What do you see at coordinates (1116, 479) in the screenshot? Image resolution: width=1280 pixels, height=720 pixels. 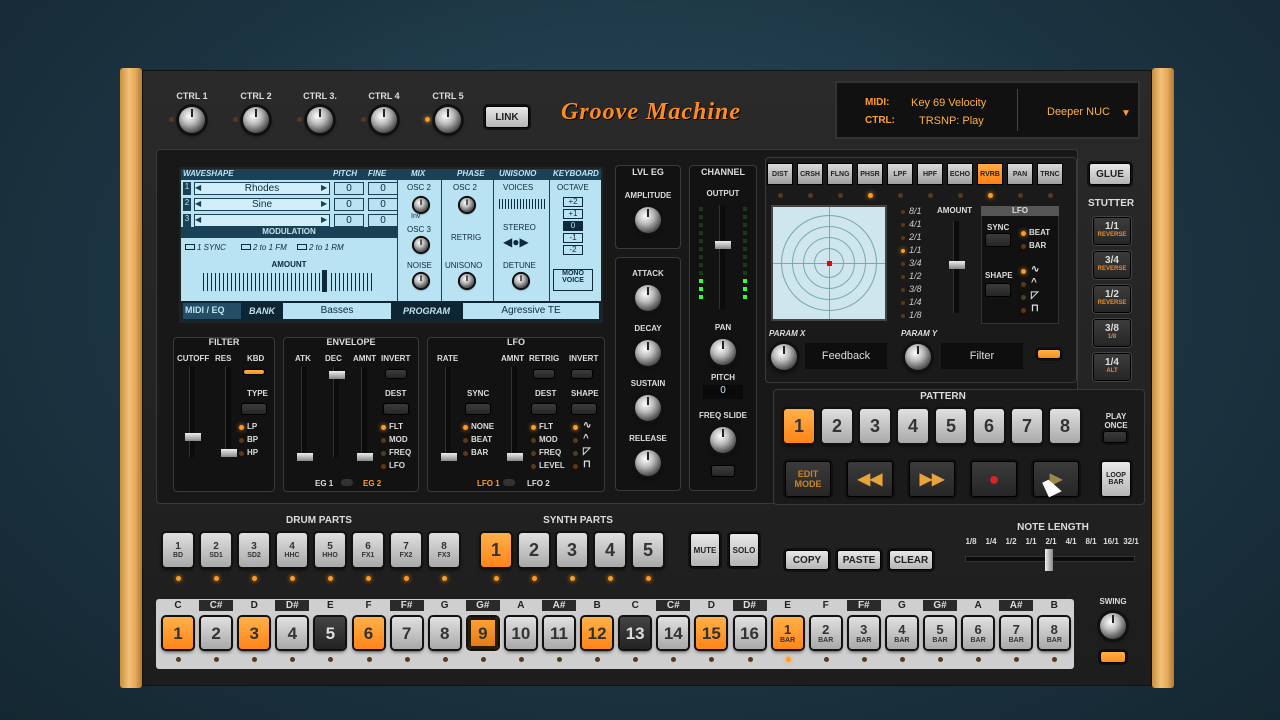 I see `loop-bar-button: LOOP BAR` at bounding box center [1116, 479].